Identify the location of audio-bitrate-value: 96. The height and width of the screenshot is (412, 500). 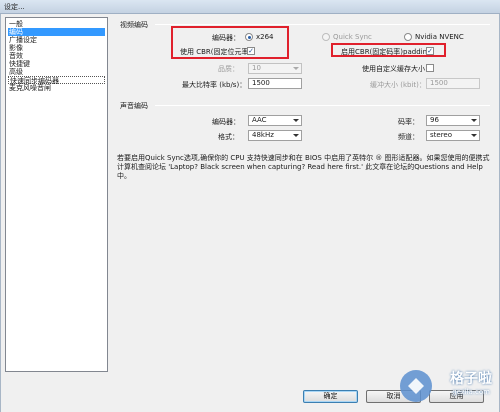
(434, 120).